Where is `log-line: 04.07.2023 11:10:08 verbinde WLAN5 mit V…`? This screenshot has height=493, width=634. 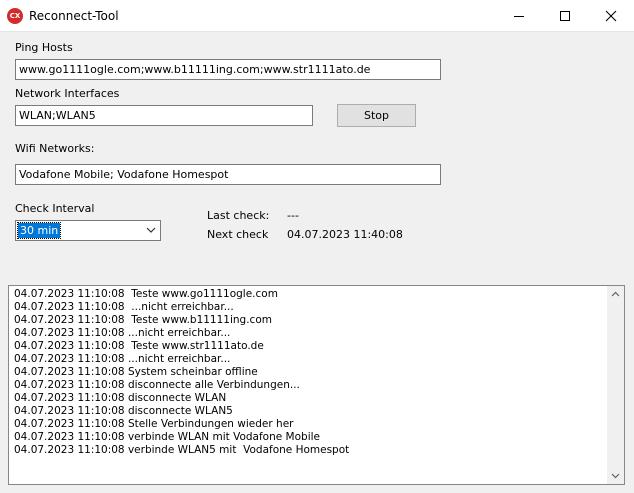 log-line: 04.07.2023 11:10:08 verbinde WLAN5 mit V… is located at coordinates (182, 450).